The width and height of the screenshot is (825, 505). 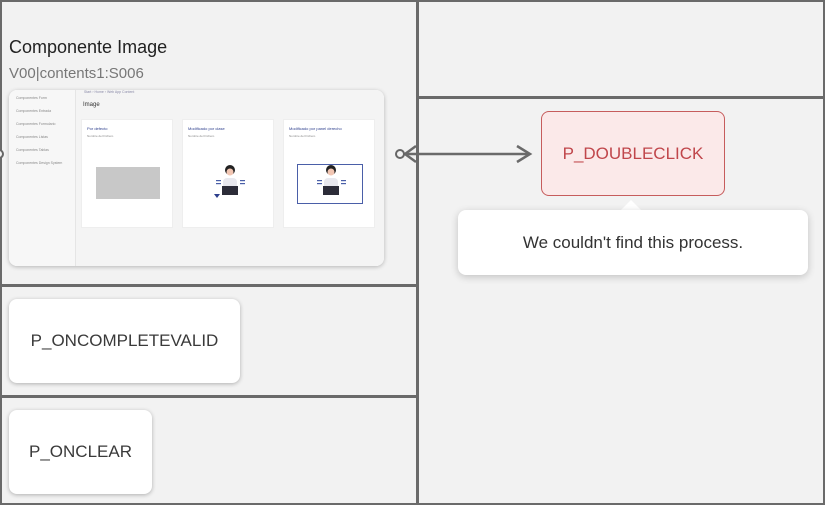 I want to click on process-node-doubleclick: P_DOUBLECLICK, so click(x=633, y=153).